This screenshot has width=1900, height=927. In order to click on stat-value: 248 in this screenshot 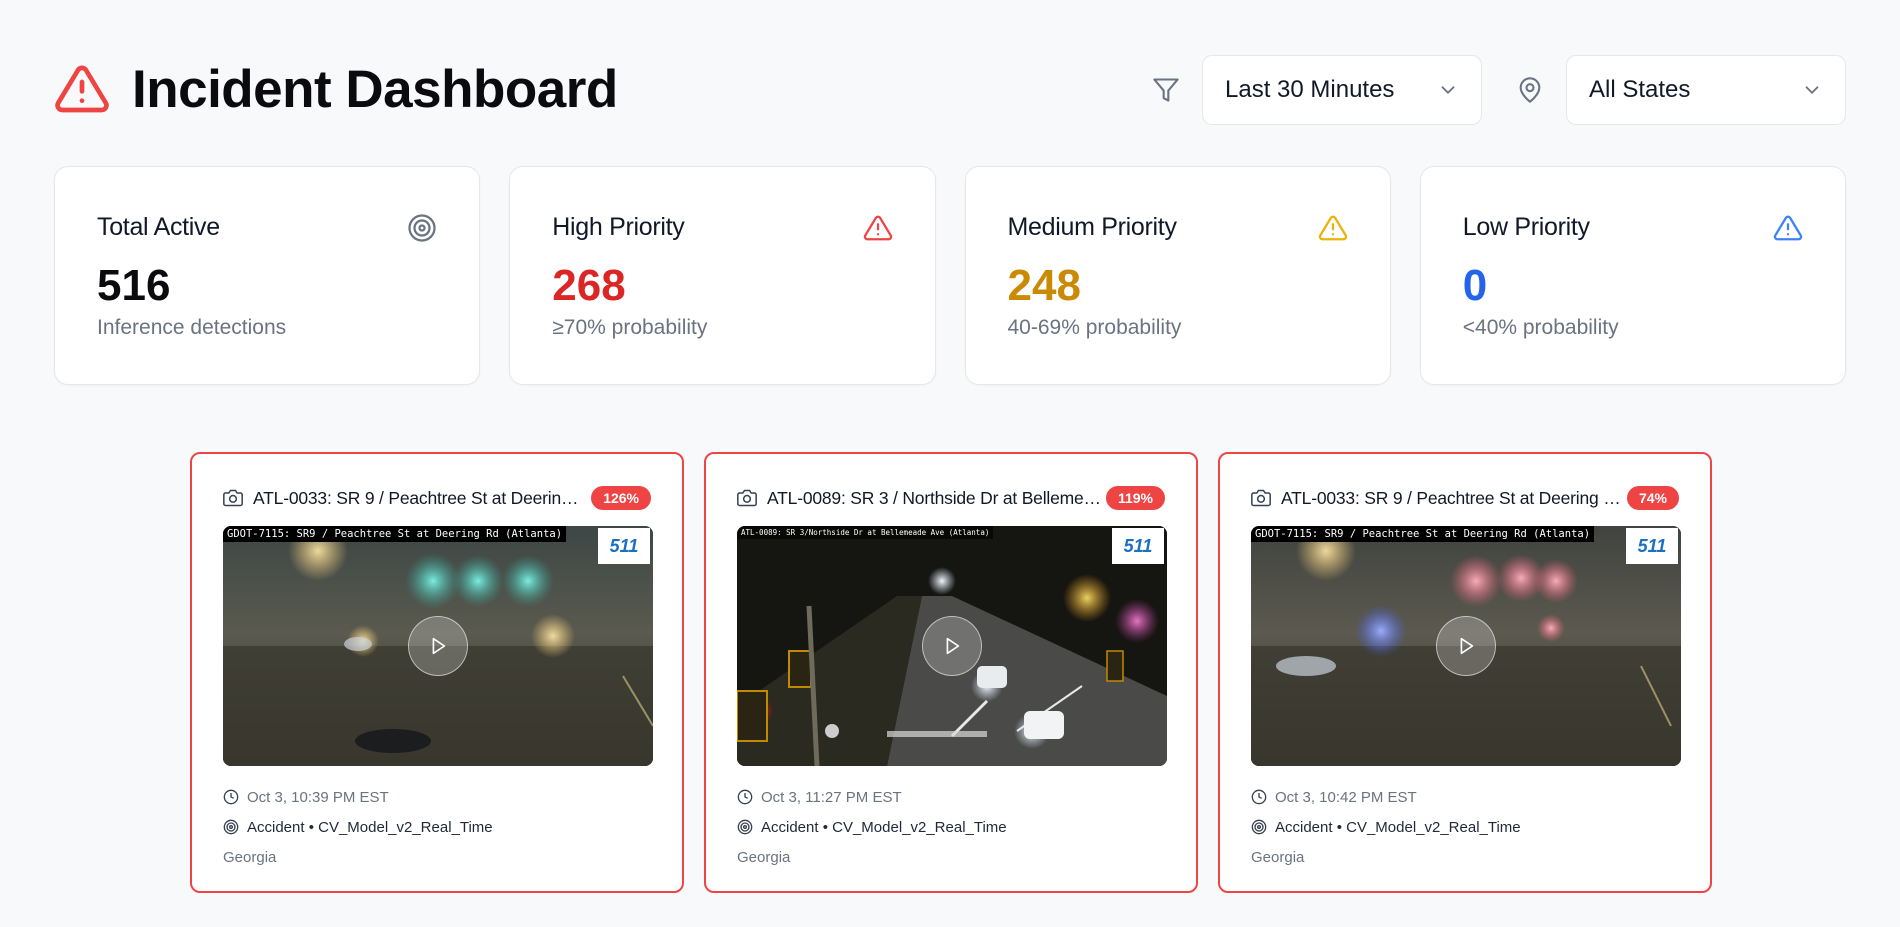, I will do `click(1044, 285)`.